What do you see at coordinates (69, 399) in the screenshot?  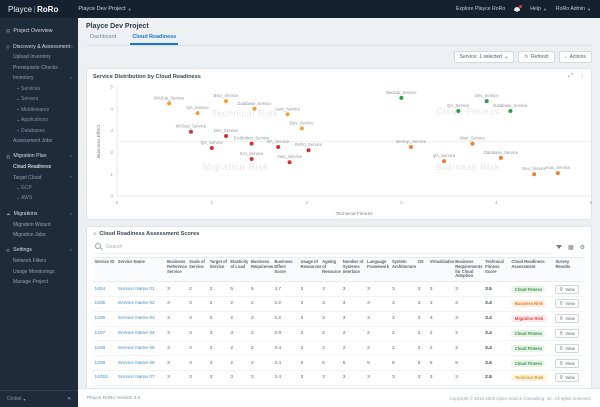 I see `sidebar-collapse-icon: «` at bounding box center [69, 399].